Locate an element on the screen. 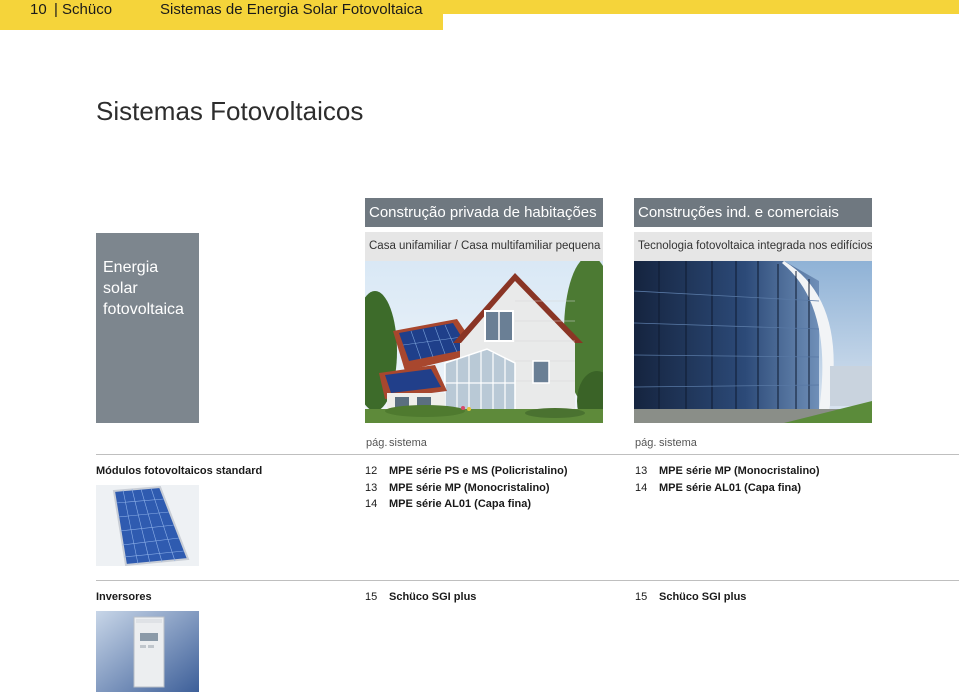  row1-col1-page: 12 is located at coordinates (371, 471).